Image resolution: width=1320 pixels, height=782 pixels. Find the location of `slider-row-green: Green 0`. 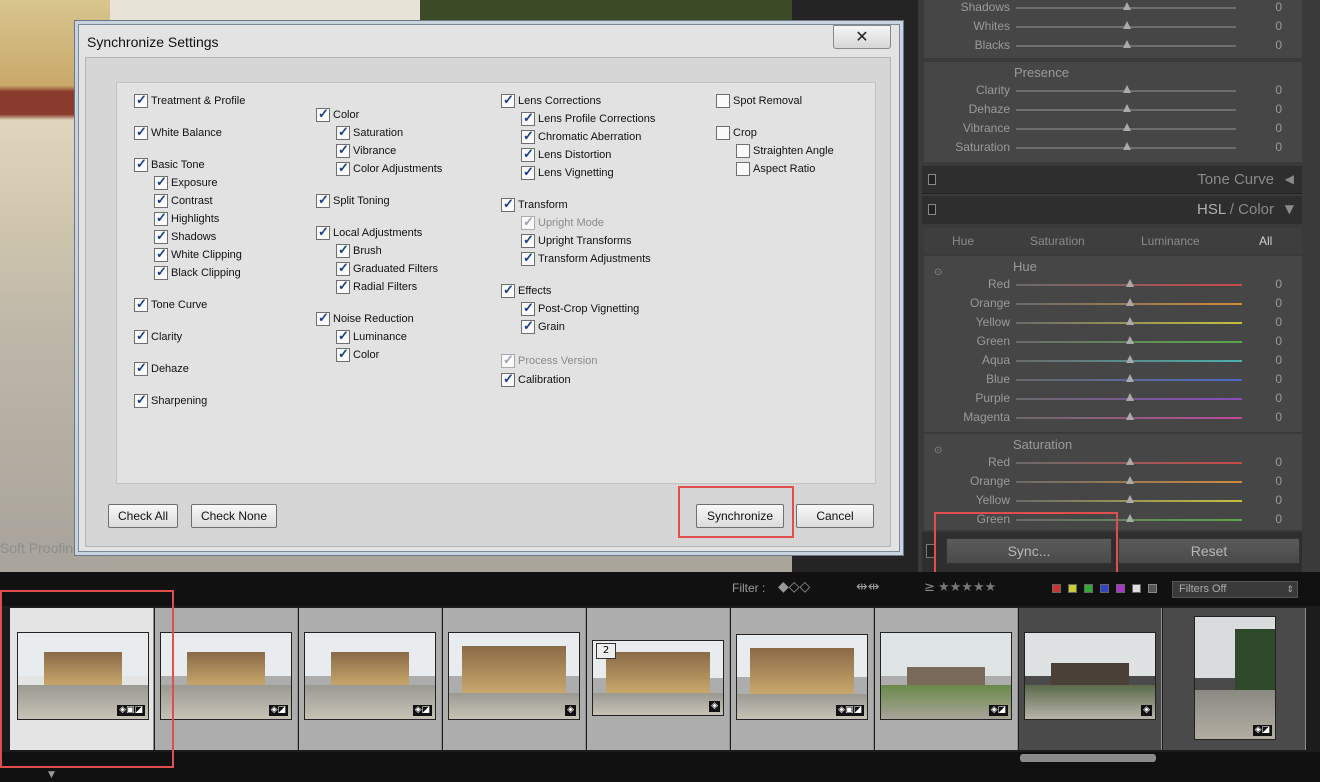

slider-row-green: Green 0 is located at coordinates (1113, 341).